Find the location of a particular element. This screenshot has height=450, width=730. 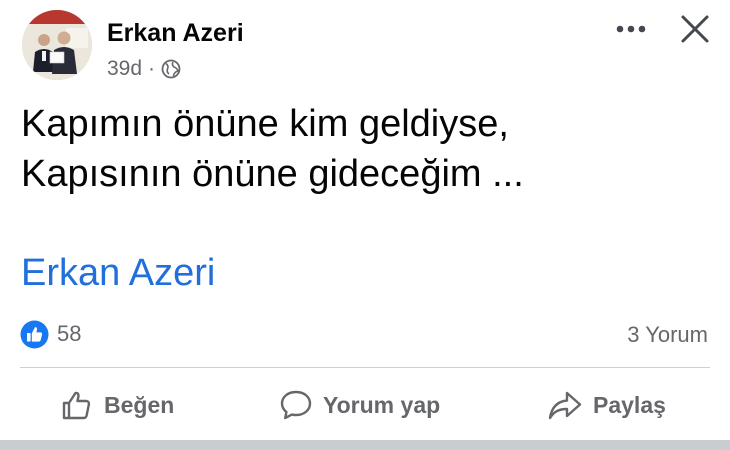

comment-button: Yorum yap is located at coordinates (359, 405).